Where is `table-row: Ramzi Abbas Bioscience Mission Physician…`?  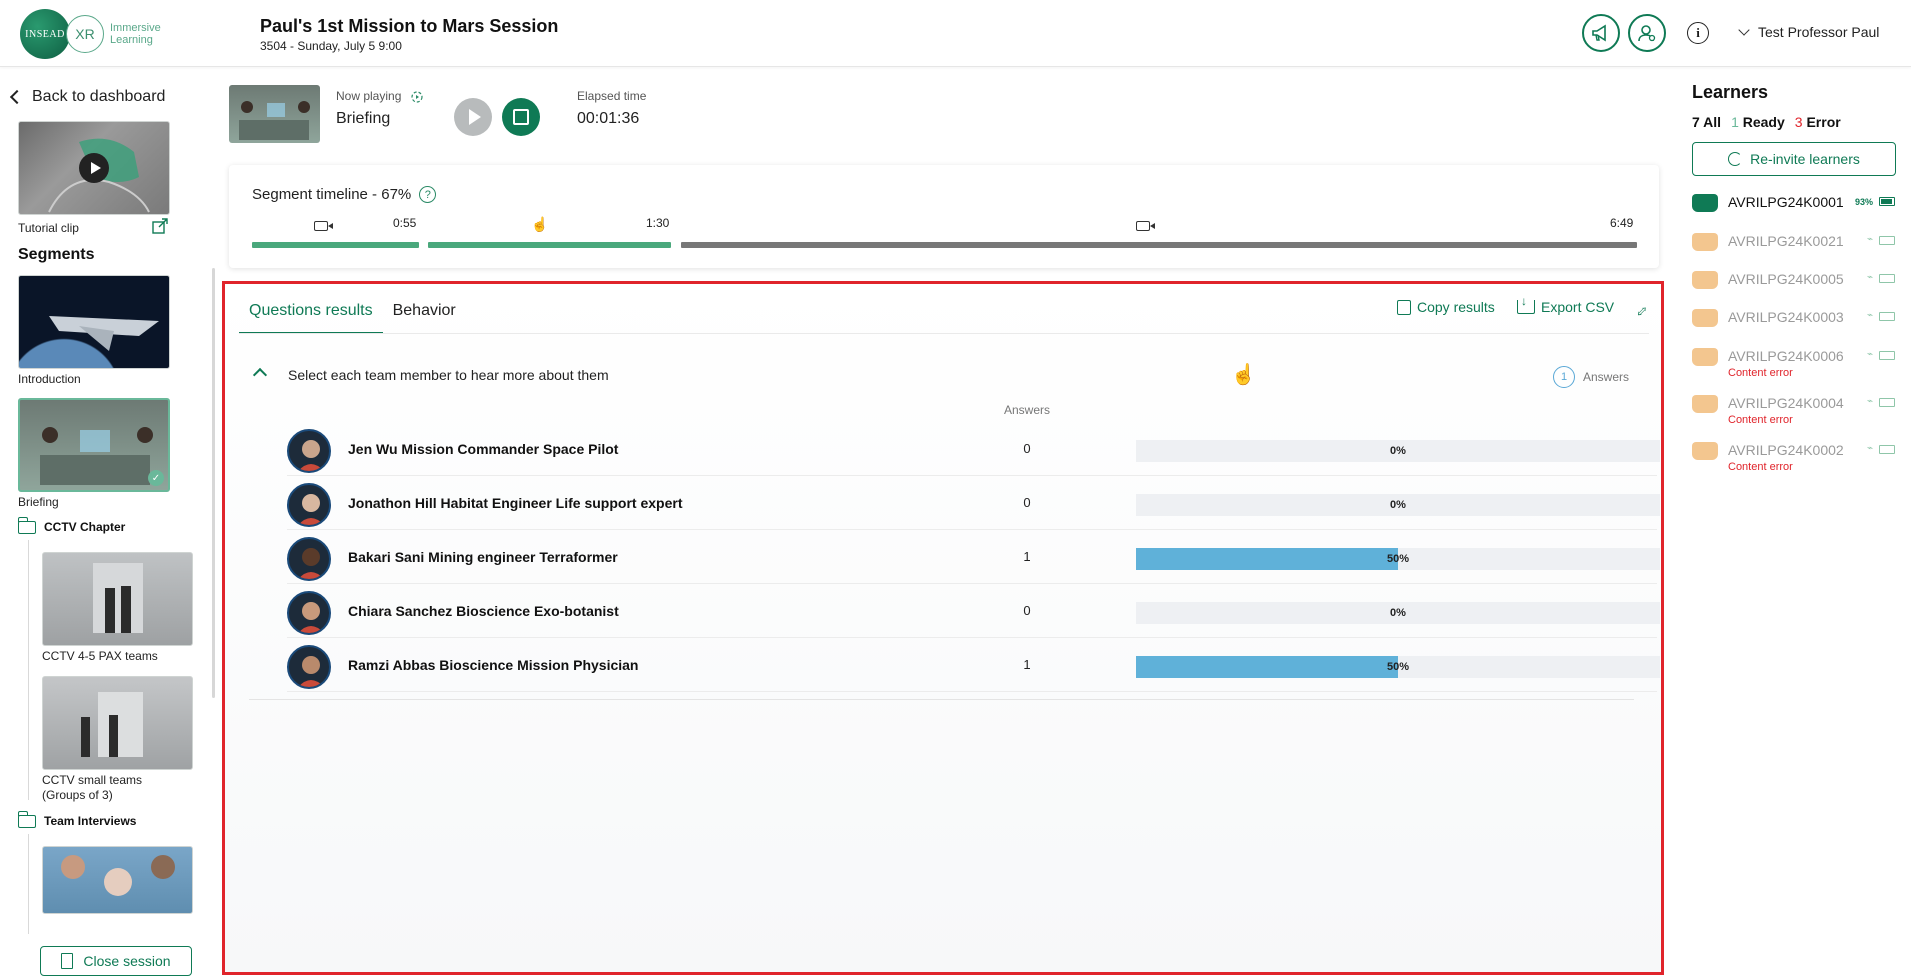 table-row: Ramzi Abbas Bioscience Mission Physician… is located at coordinates (973, 665).